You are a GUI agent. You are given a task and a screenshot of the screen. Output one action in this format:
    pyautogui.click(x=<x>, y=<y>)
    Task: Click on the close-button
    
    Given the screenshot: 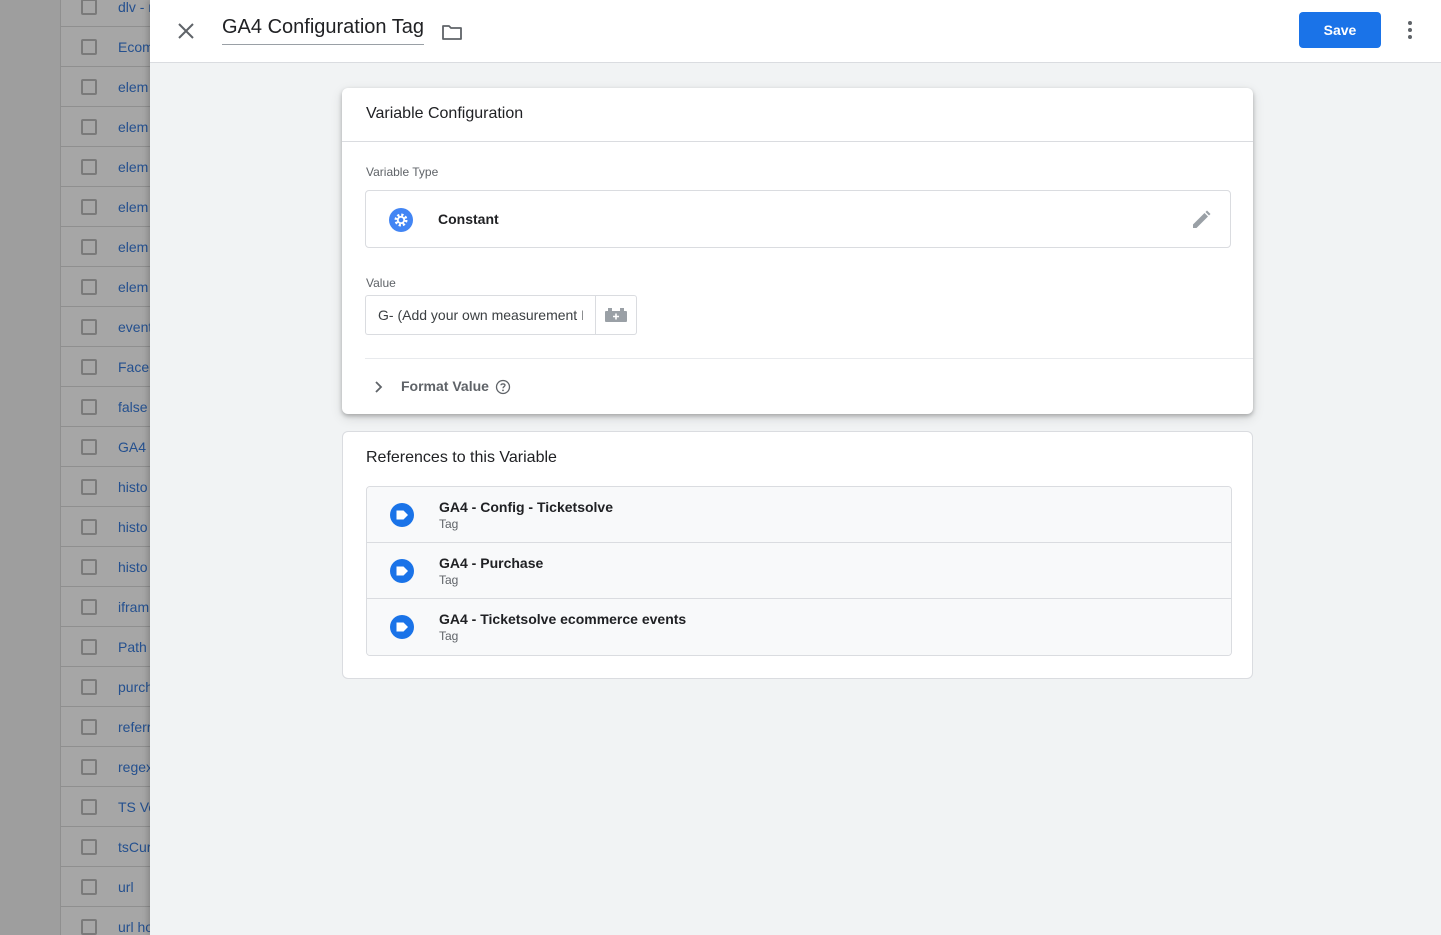 What is the action you would take?
    pyautogui.click(x=186, y=31)
    